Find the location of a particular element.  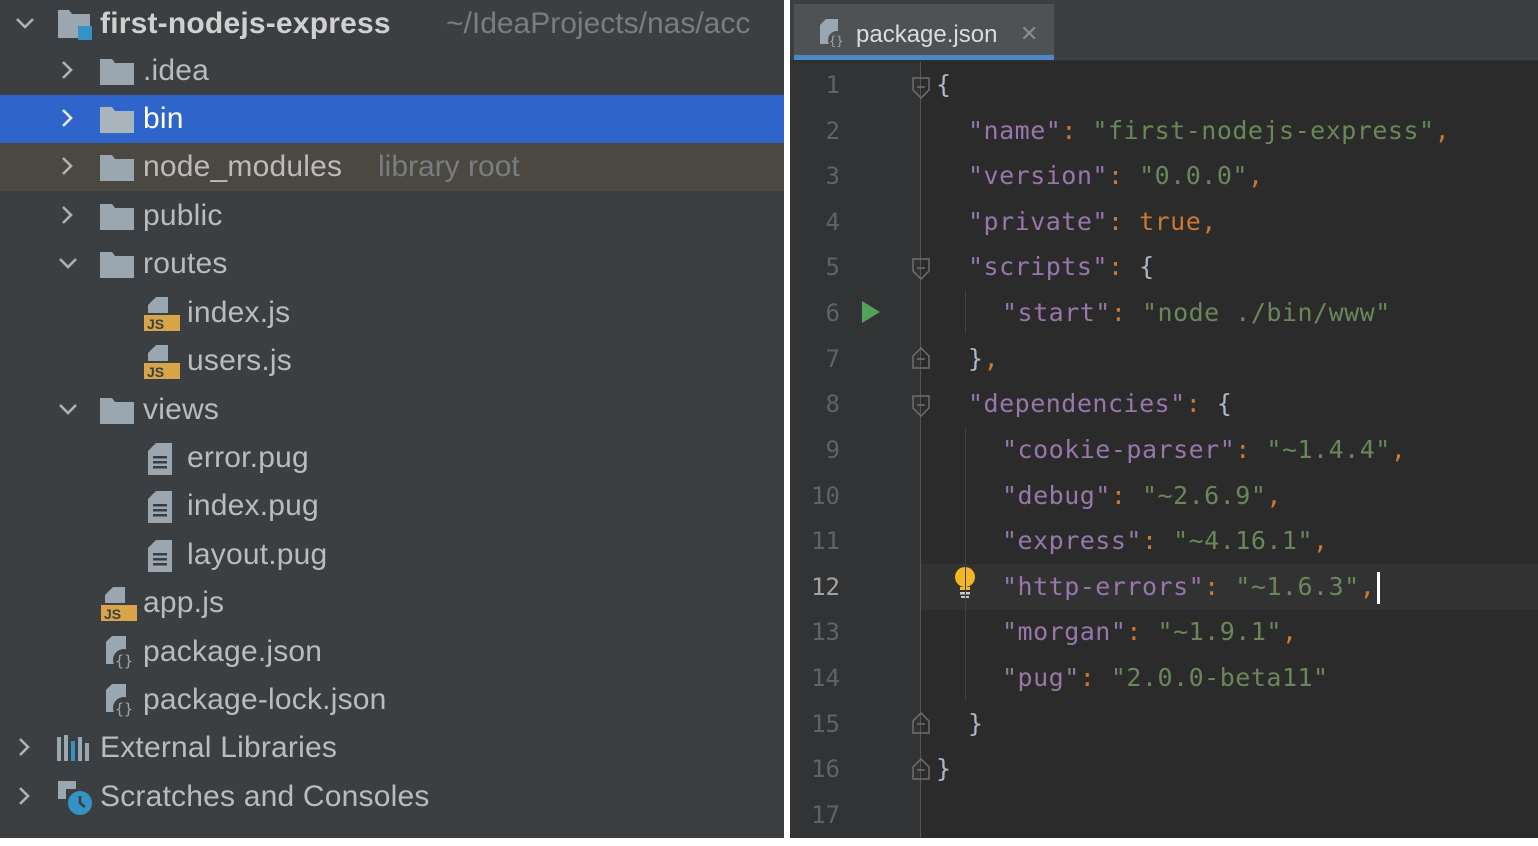

code-line-11: "express": "~4.16.1", is located at coordinates (1165, 541).